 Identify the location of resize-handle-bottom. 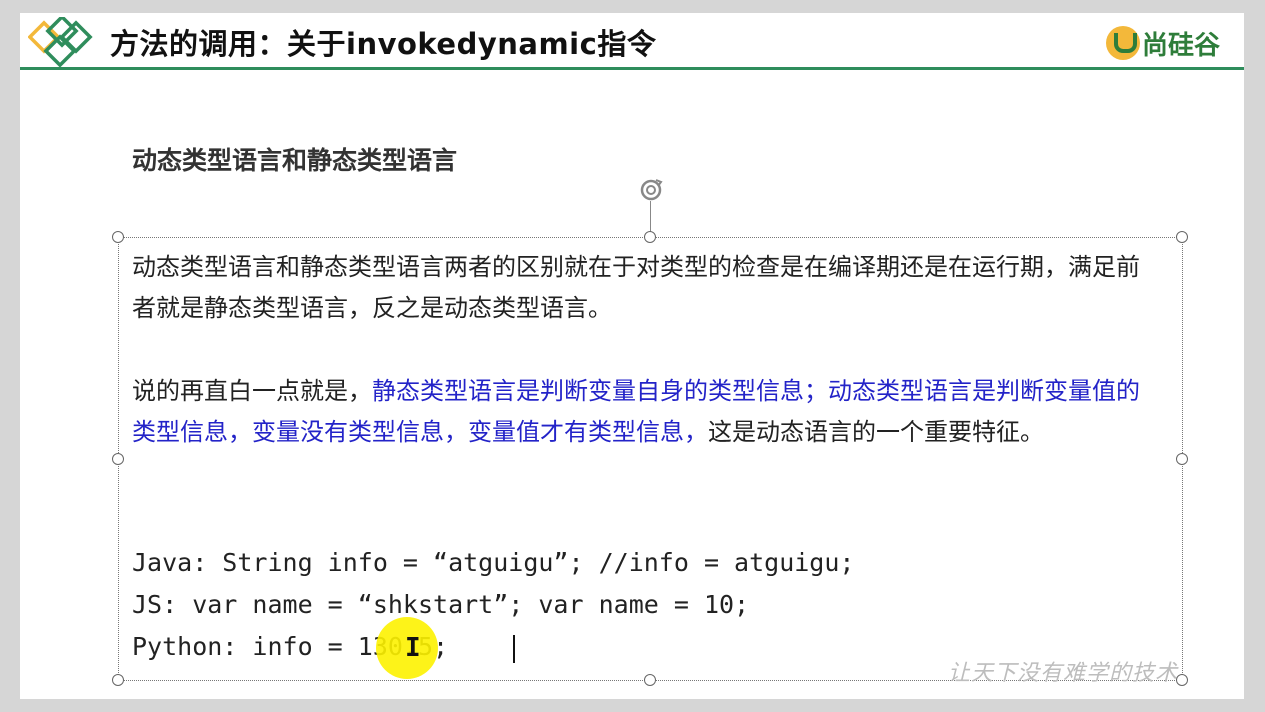
(650, 680).